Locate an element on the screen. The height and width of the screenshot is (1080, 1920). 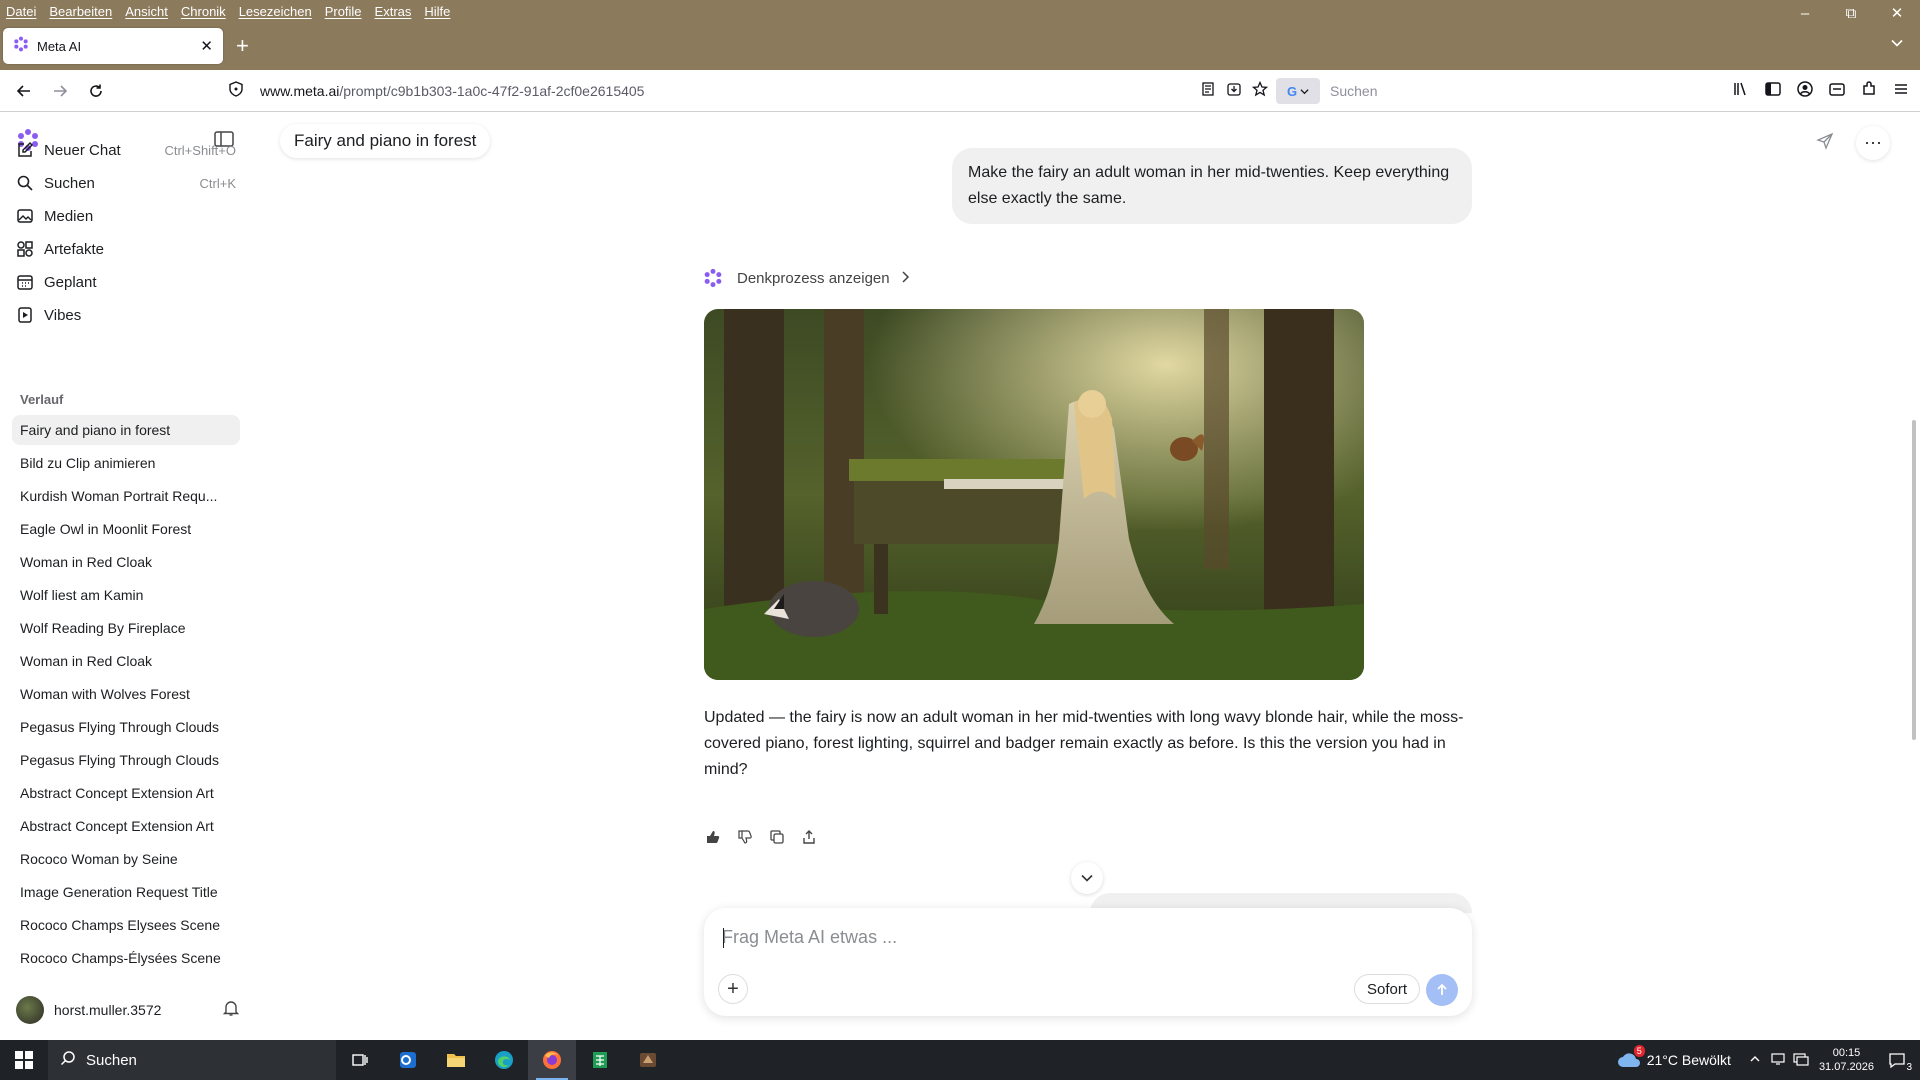
share-upload-icon is located at coordinates (809, 837).